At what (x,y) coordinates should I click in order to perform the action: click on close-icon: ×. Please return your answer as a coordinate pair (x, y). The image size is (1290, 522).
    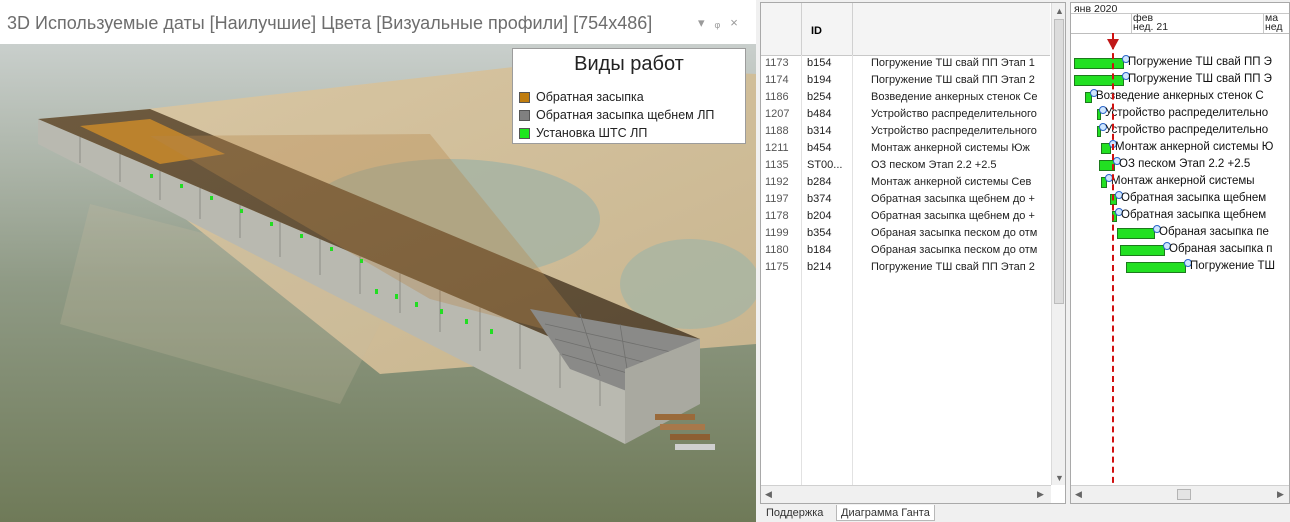
    Looking at the image, I should click on (734, 23).